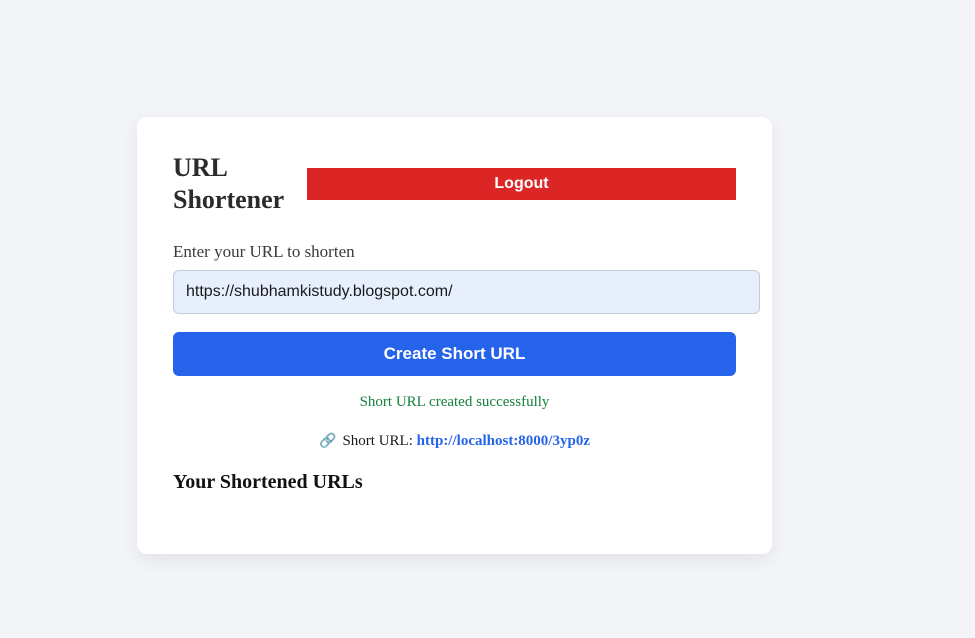 This screenshot has width=975, height=638. Describe the element at coordinates (268, 482) in the screenshot. I see `shortened-urls-heading: Your Shortened URLs` at that location.